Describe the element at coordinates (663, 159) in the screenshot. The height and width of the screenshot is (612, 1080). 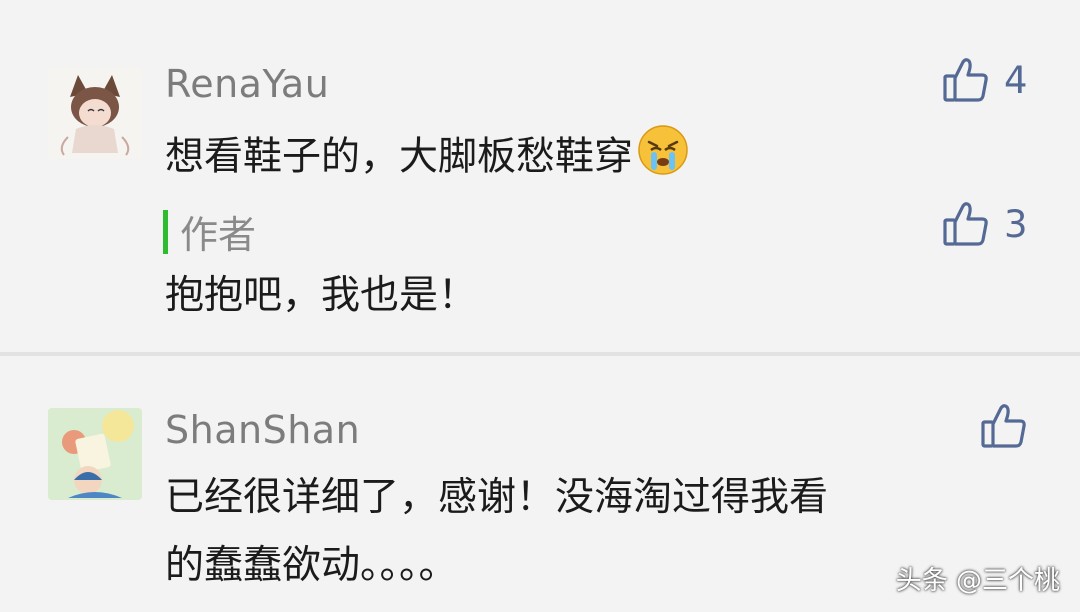
I see `crying-emoji-icon` at that location.